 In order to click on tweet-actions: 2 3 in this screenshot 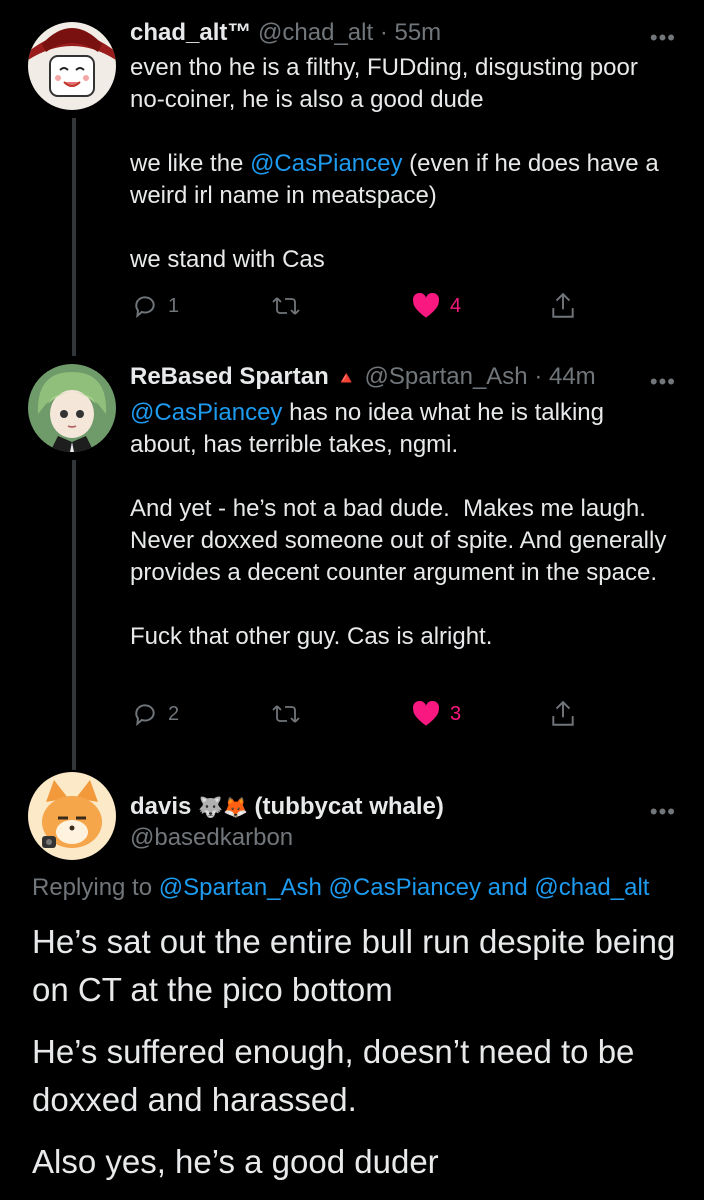, I will do `click(360, 714)`.